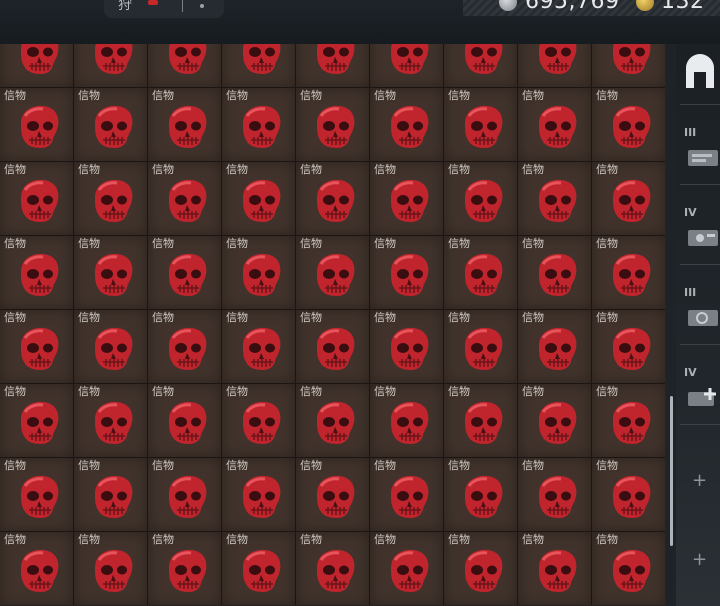 The image size is (720, 606). Describe the element at coordinates (700, 74) in the screenshot. I see `sidebar-item-vault` at that location.